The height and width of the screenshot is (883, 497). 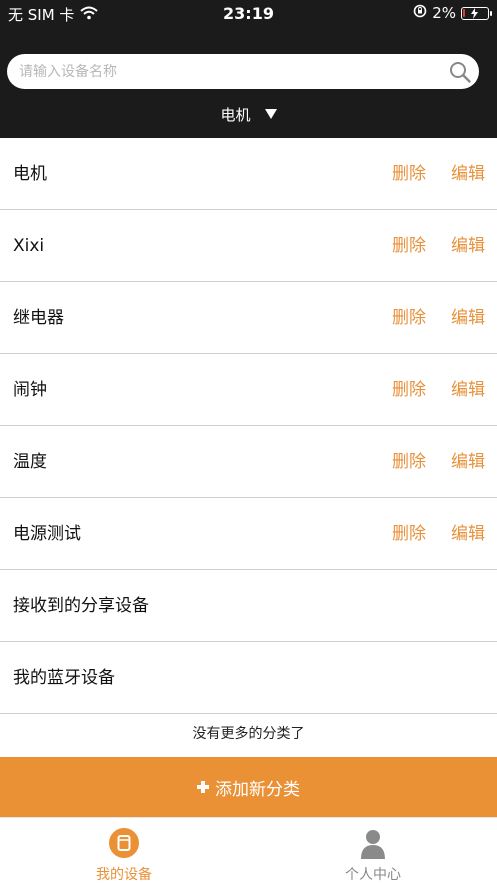 I want to click on tab-label: 我的设备, so click(x=124, y=875).